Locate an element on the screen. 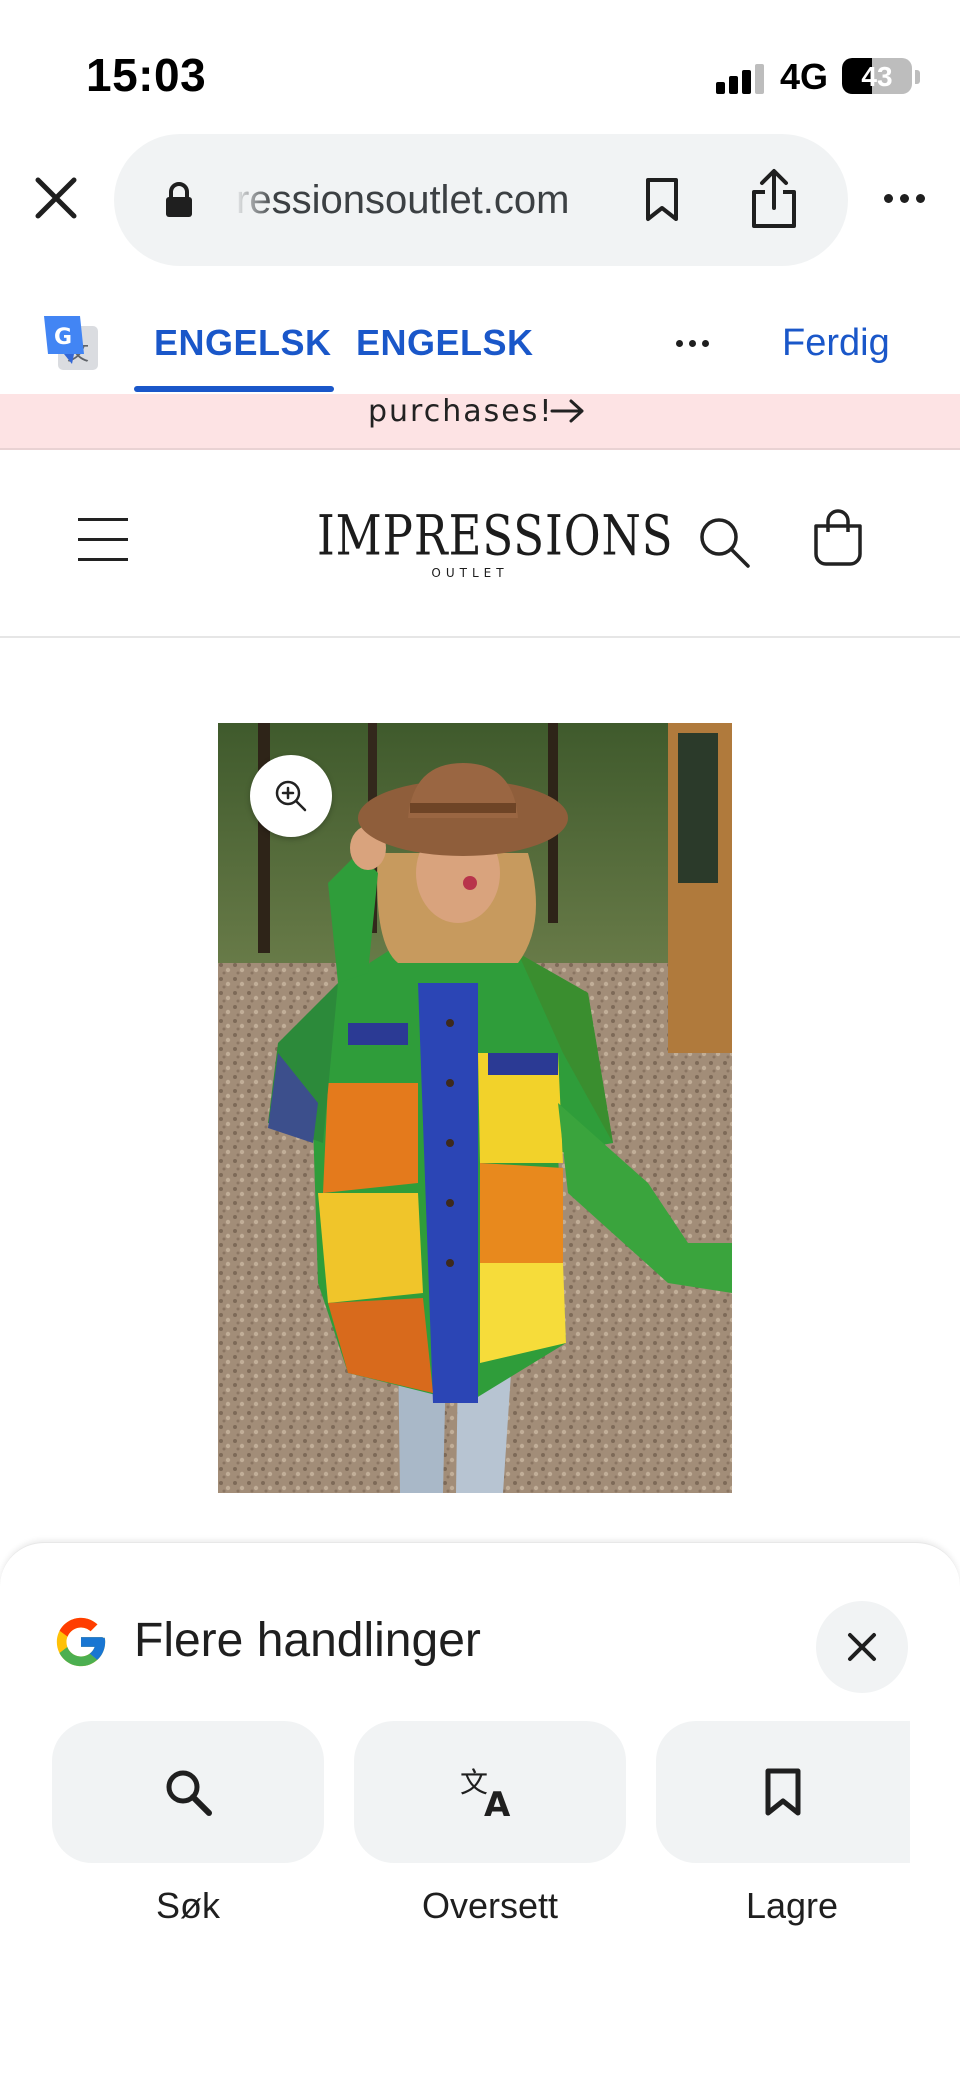  active-tab-indicator is located at coordinates (234, 389).